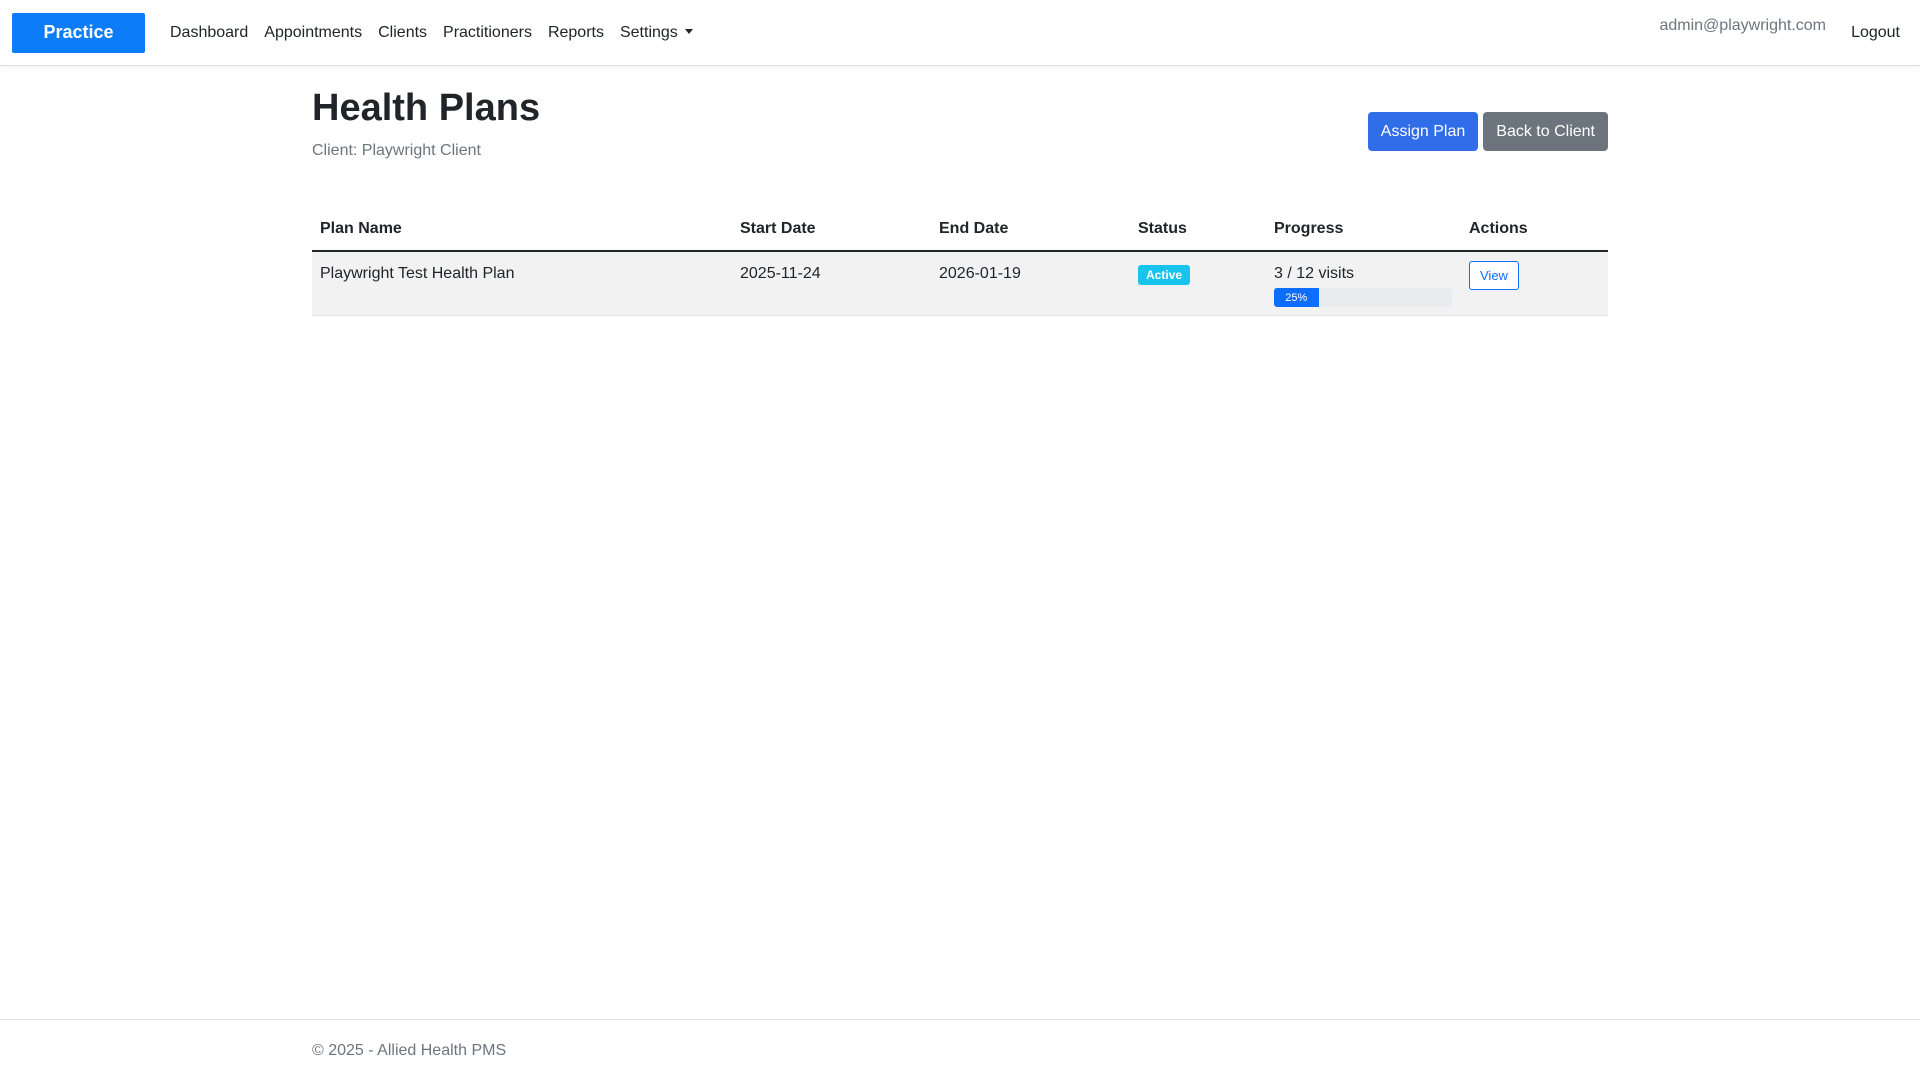 This screenshot has height=1080, width=1920. What do you see at coordinates (209, 33) in the screenshot?
I see `nav-item-dashboard: Dashboard` at bounding box center [209, 33].